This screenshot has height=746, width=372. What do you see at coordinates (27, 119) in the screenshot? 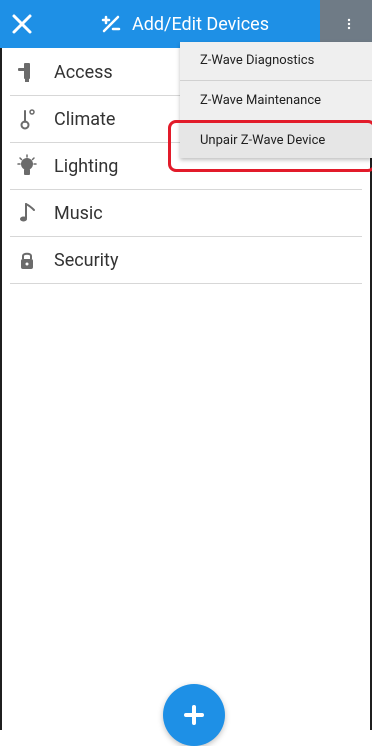
I see `thermometer-icon` at bounding box center [27, 119].